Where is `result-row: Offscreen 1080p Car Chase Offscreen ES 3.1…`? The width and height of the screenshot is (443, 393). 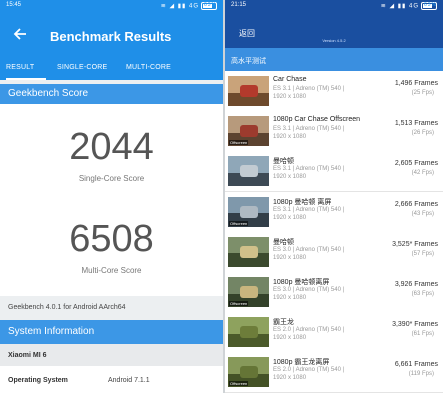
result-row: Offscreen 1080p Car Chase Offscreen ES 3.1… is located at coordinates (334, 132).